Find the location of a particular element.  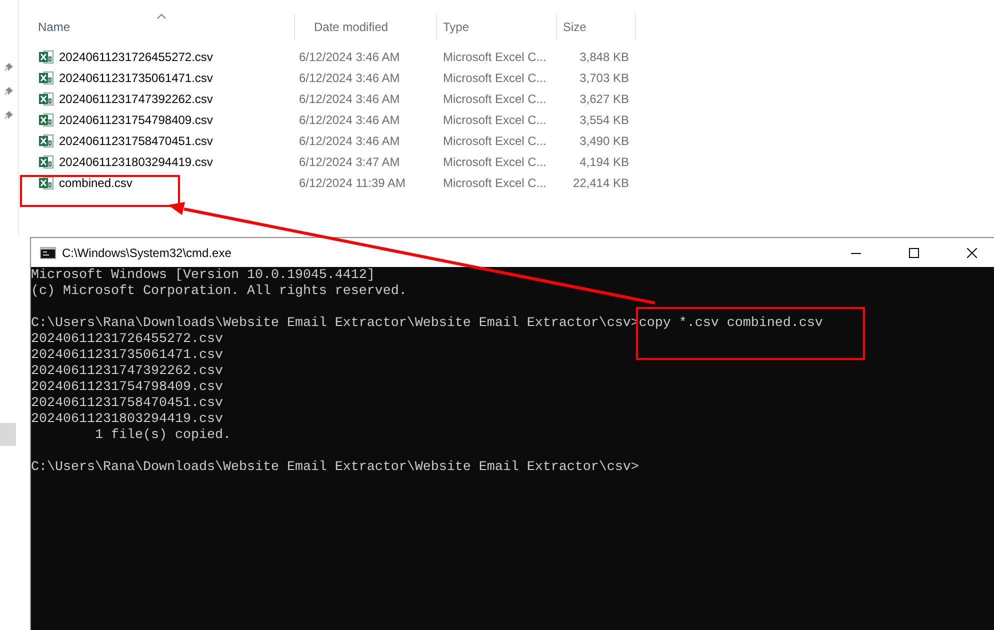

file-size: 4,194 KB is located at coordinates (604, 161).